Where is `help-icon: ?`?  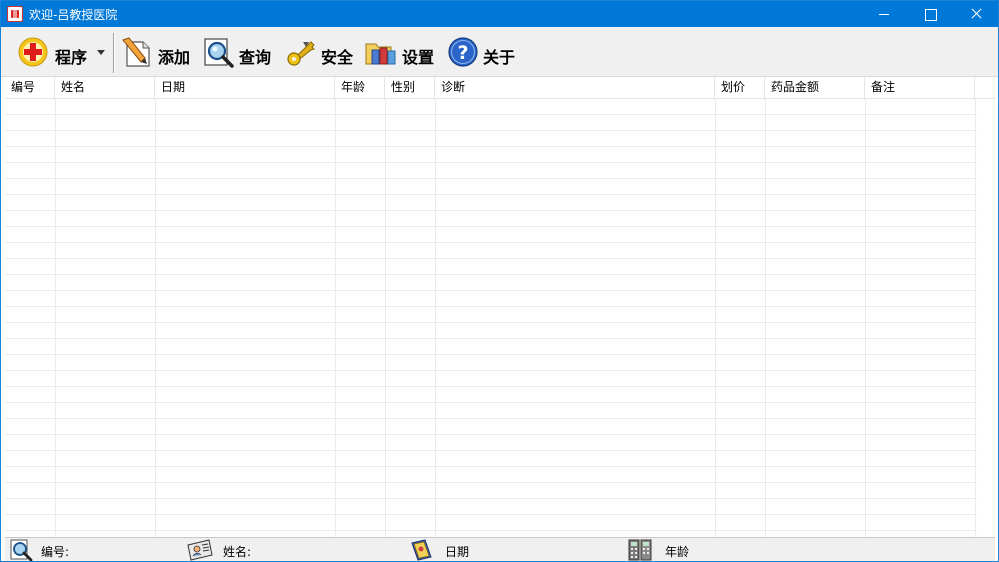 help-icon: ? is located at coordinates (463, 52).